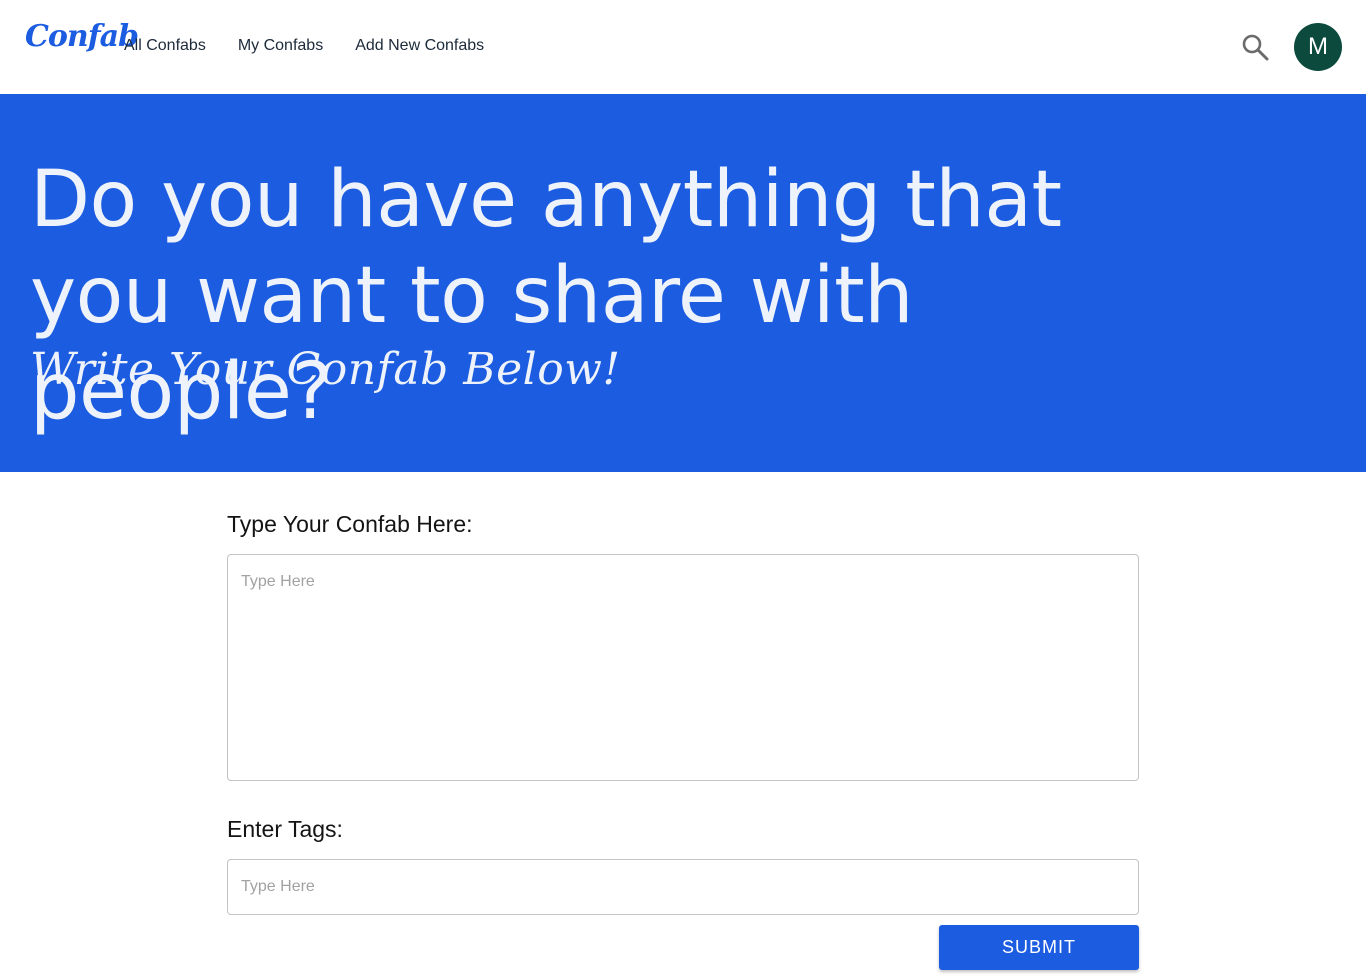  Describe the element at coordinates (165, 46) in the screenshot. I see `nav-link-all-confabs: All Confabs` at that location.